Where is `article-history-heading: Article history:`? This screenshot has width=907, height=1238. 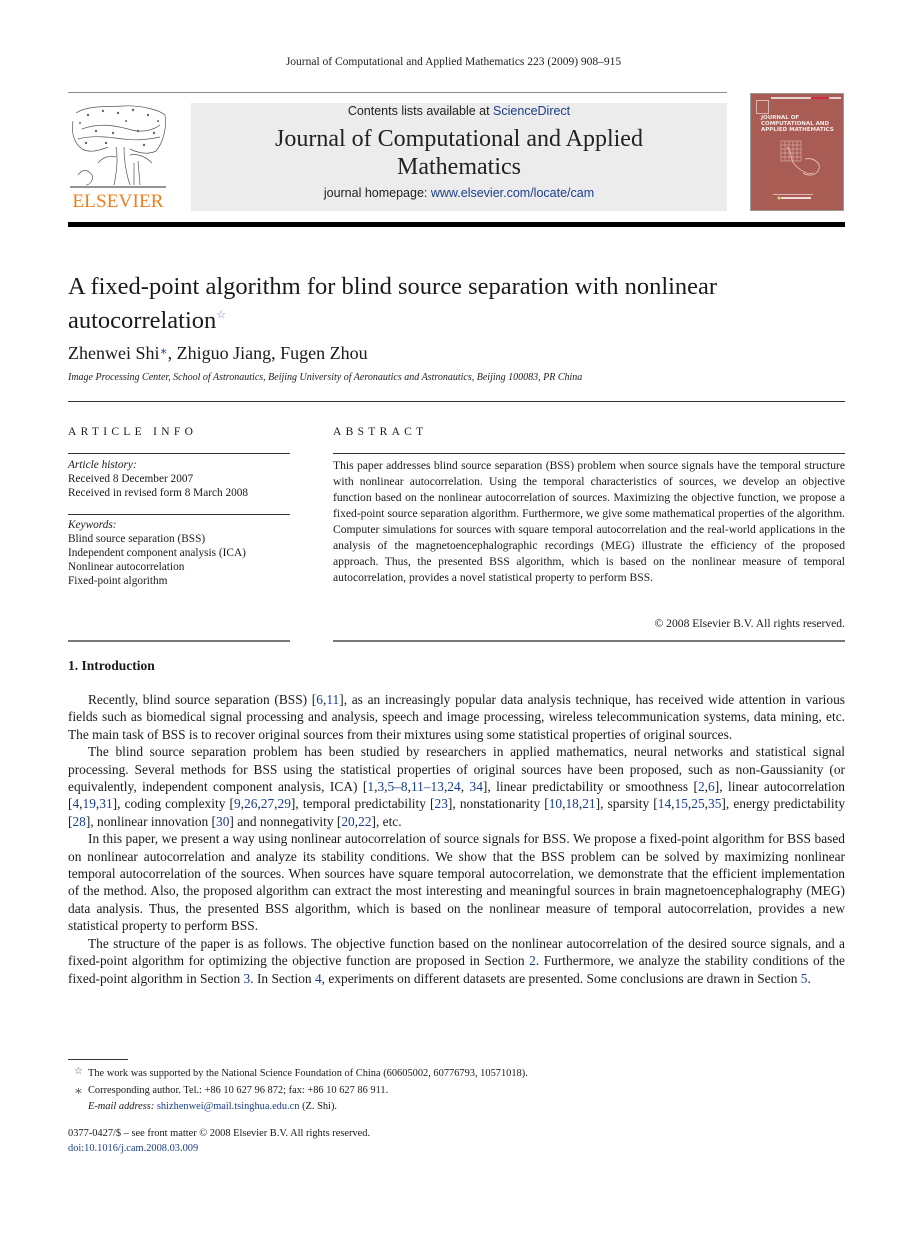 article-history-heading: Article history: is located at coordinates (102, 465).